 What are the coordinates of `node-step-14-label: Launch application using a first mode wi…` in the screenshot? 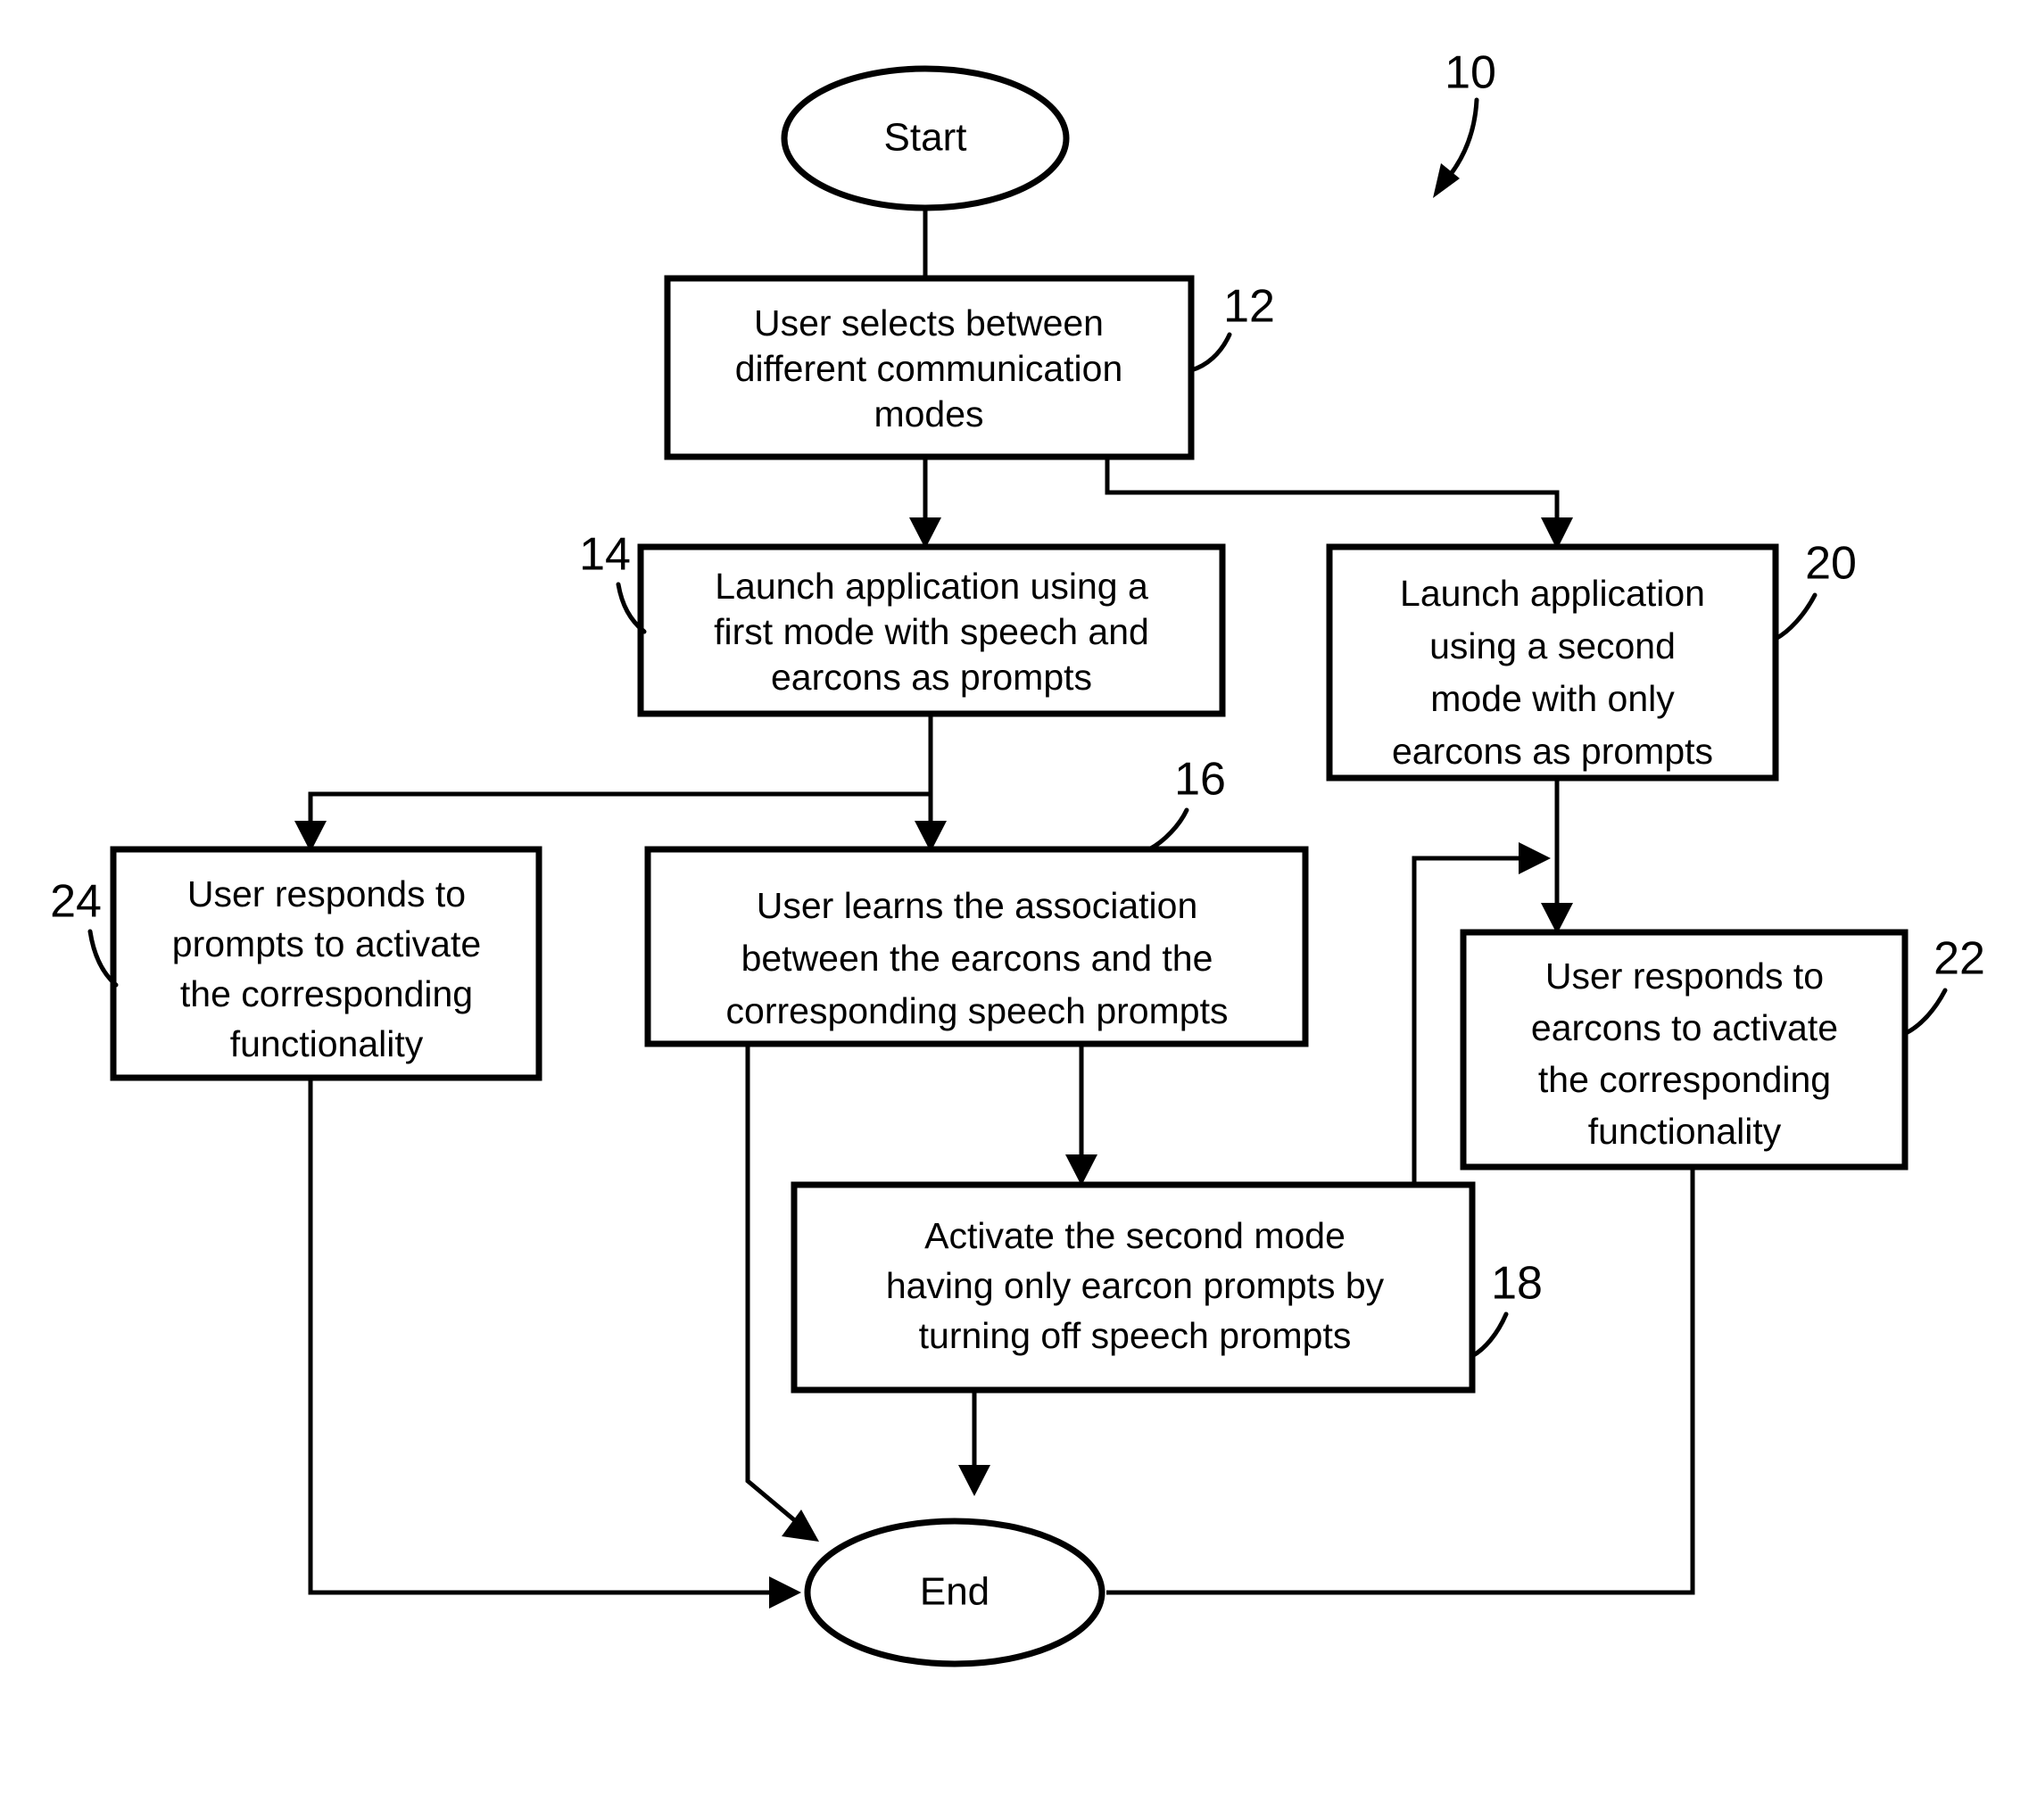 It's located at (932, 632).